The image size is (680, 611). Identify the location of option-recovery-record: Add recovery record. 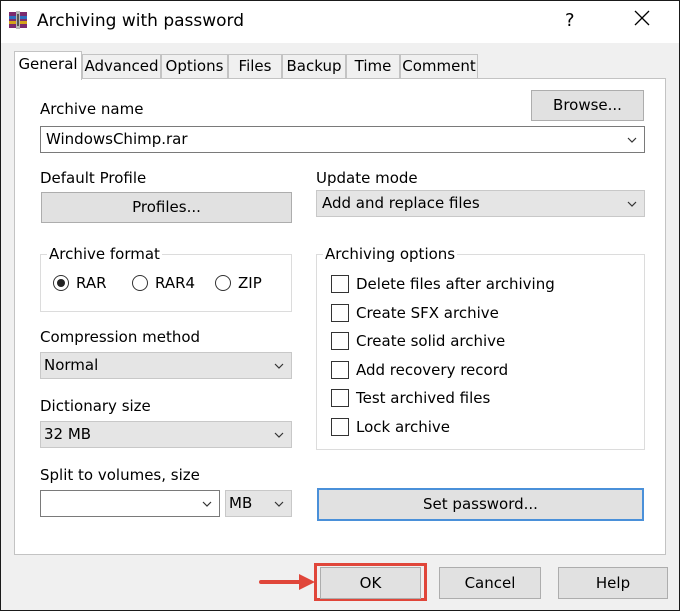
(419, 370).